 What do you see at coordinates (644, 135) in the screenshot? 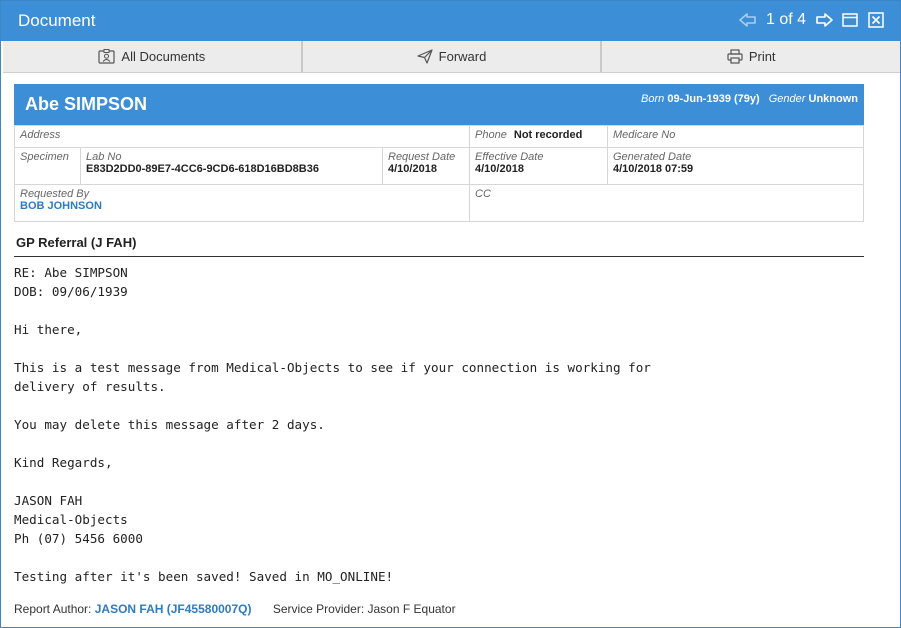
I see `medicare-label: Medicare No` at bounding box center [644, 135].